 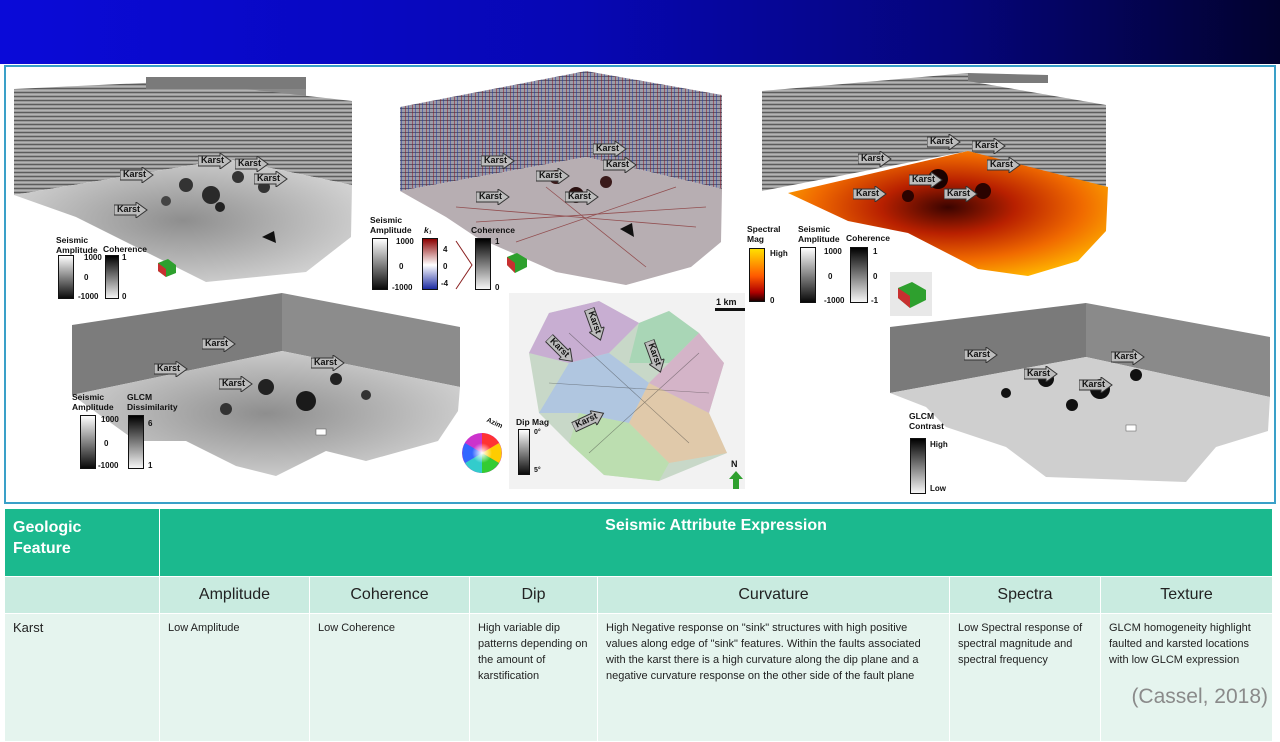 I want to click on north-arrow-icon, so click(x=736, y=480).